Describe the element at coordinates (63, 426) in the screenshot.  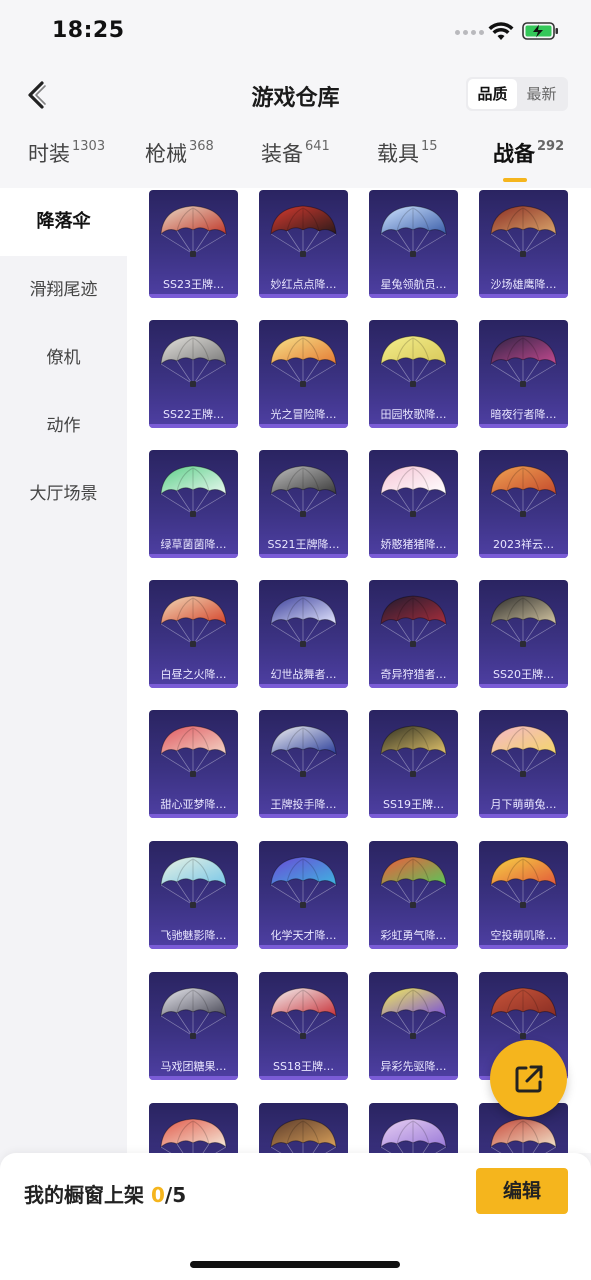
I see `sidebar-item-emote: 动作` at that location.